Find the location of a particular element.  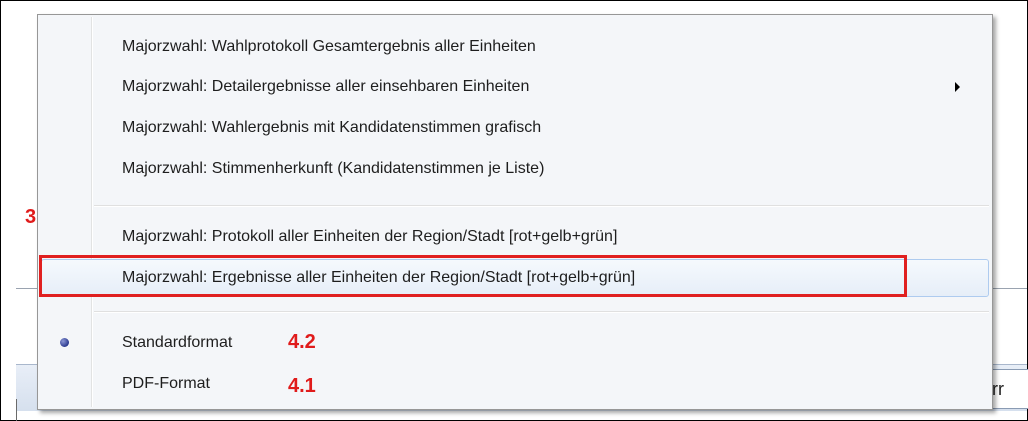

submenu-arrow-icon is located at coordinates (957, 87).